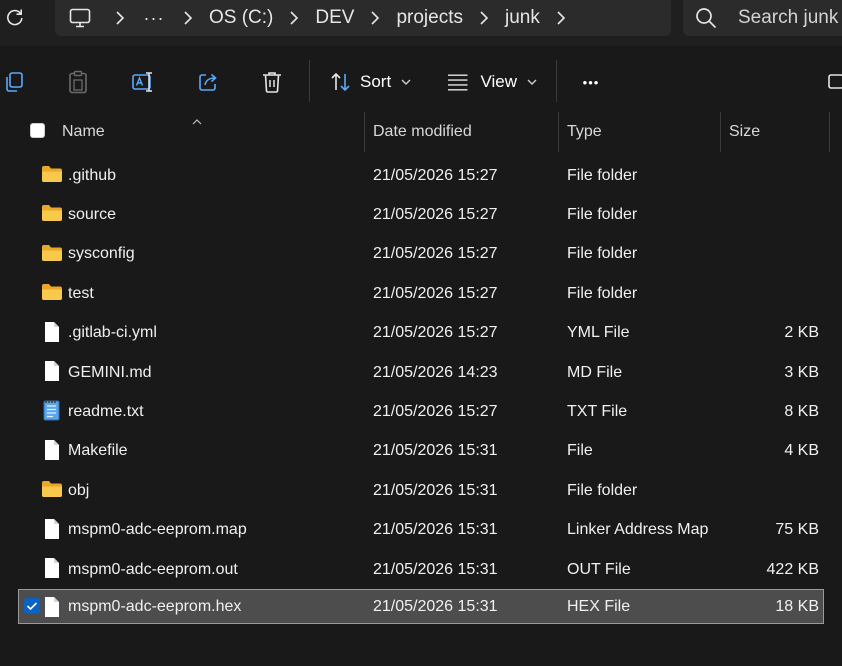 This screenshot has width=842, height=666. I want to click on computer-icon, so click(80, 18).